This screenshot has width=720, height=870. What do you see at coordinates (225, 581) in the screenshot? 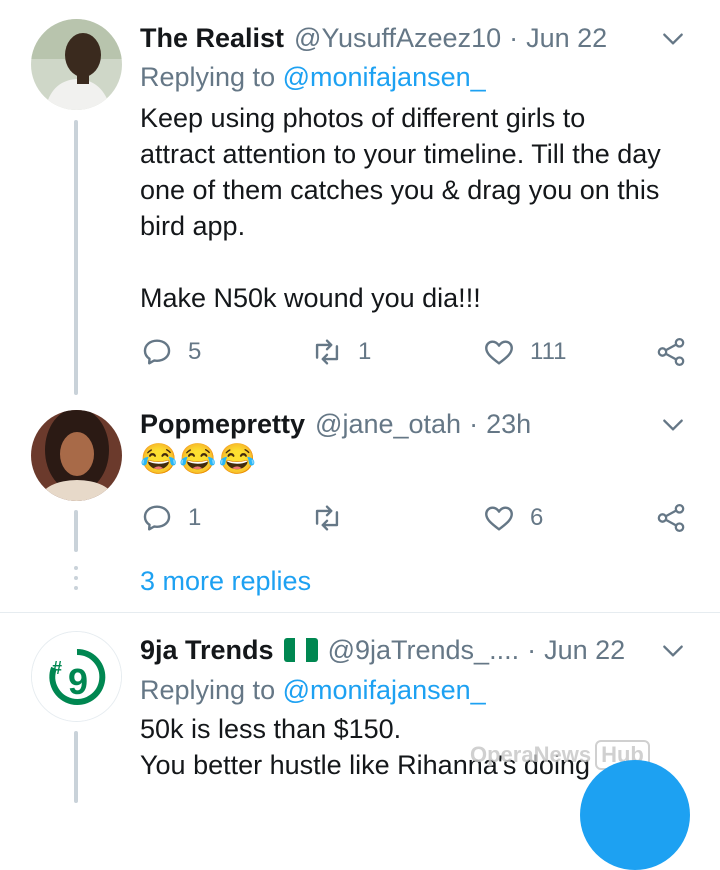
I see `more-replies-link: 3 more replies` at bounding box center [225, 581].